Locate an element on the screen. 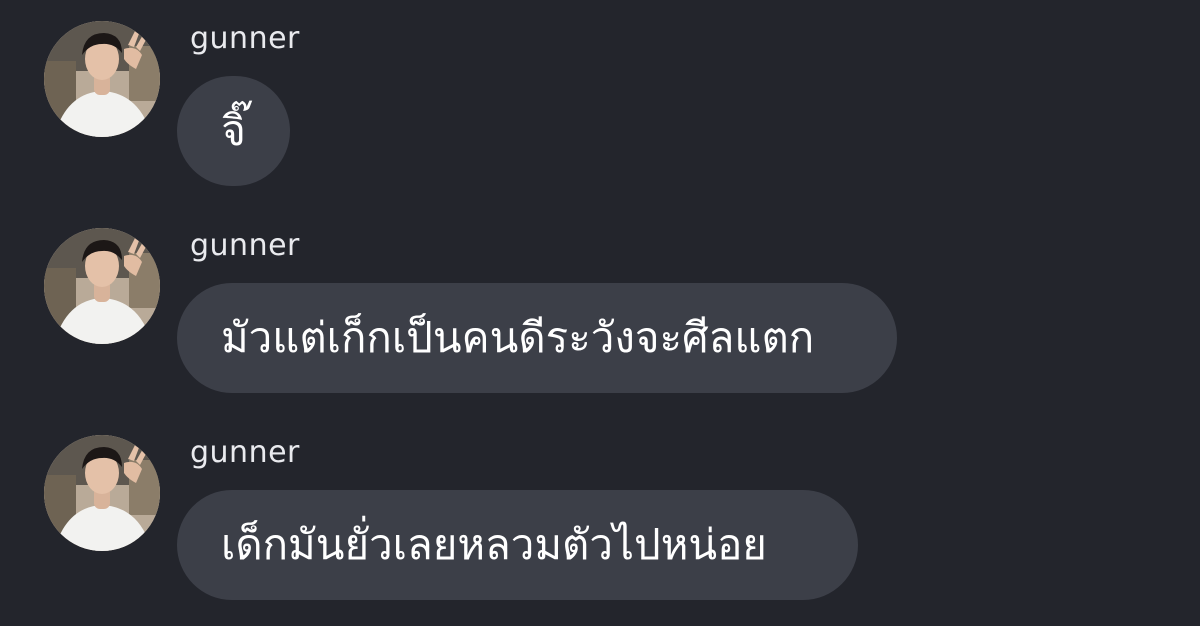 The height and width of the screenshot is (626, 1200). message-bubble: เด็กมันยั่วเลยหลวมตัวไปหน่อย is located at coordinates (517, 545).